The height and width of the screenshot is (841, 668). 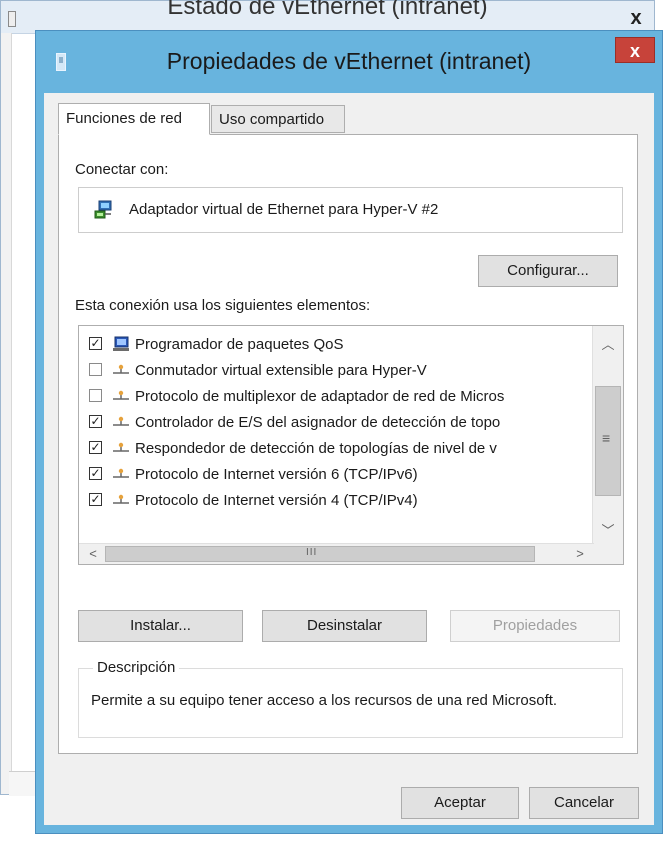 I want to click on qos-scheduler-icon, so click(x=121, y=343).